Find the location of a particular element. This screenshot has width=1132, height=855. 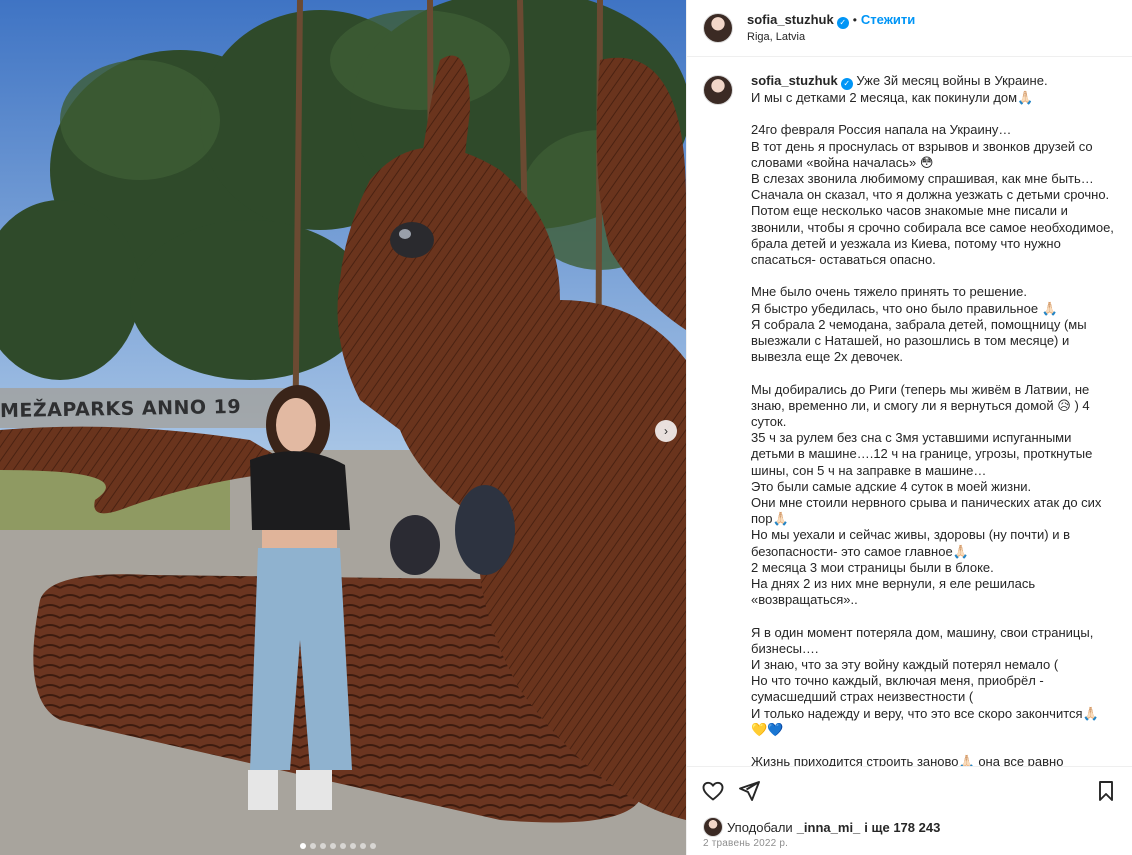

post-date: 2 травень 2022 р. is located at coordinates (745, 843).